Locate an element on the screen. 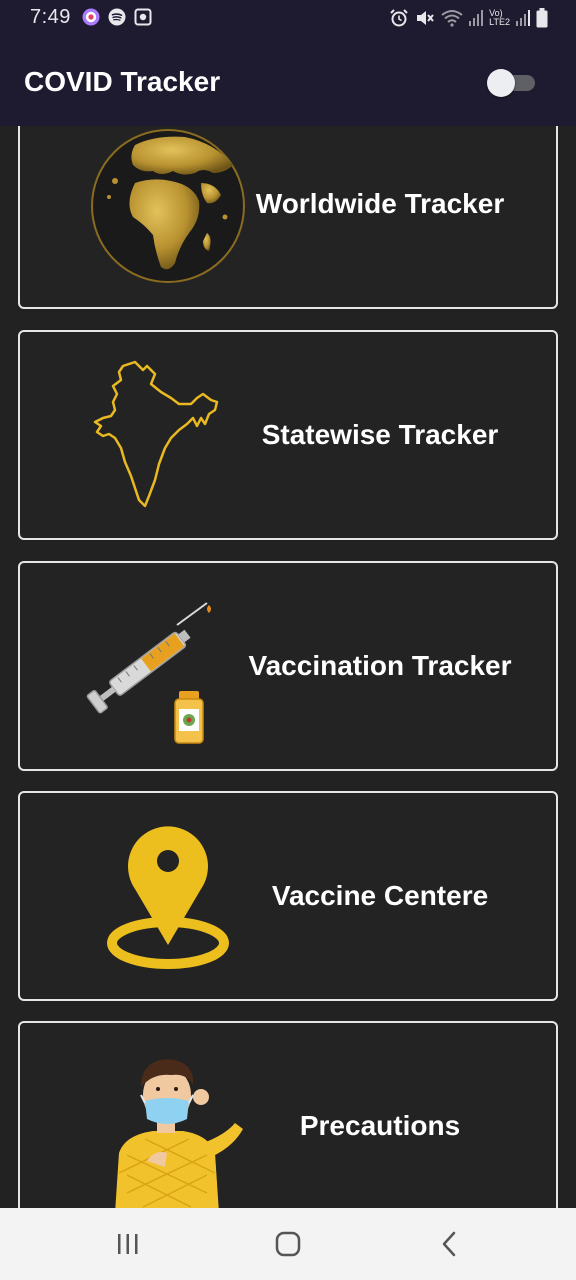  toggle-thumb is located at coordinates (501, 83).